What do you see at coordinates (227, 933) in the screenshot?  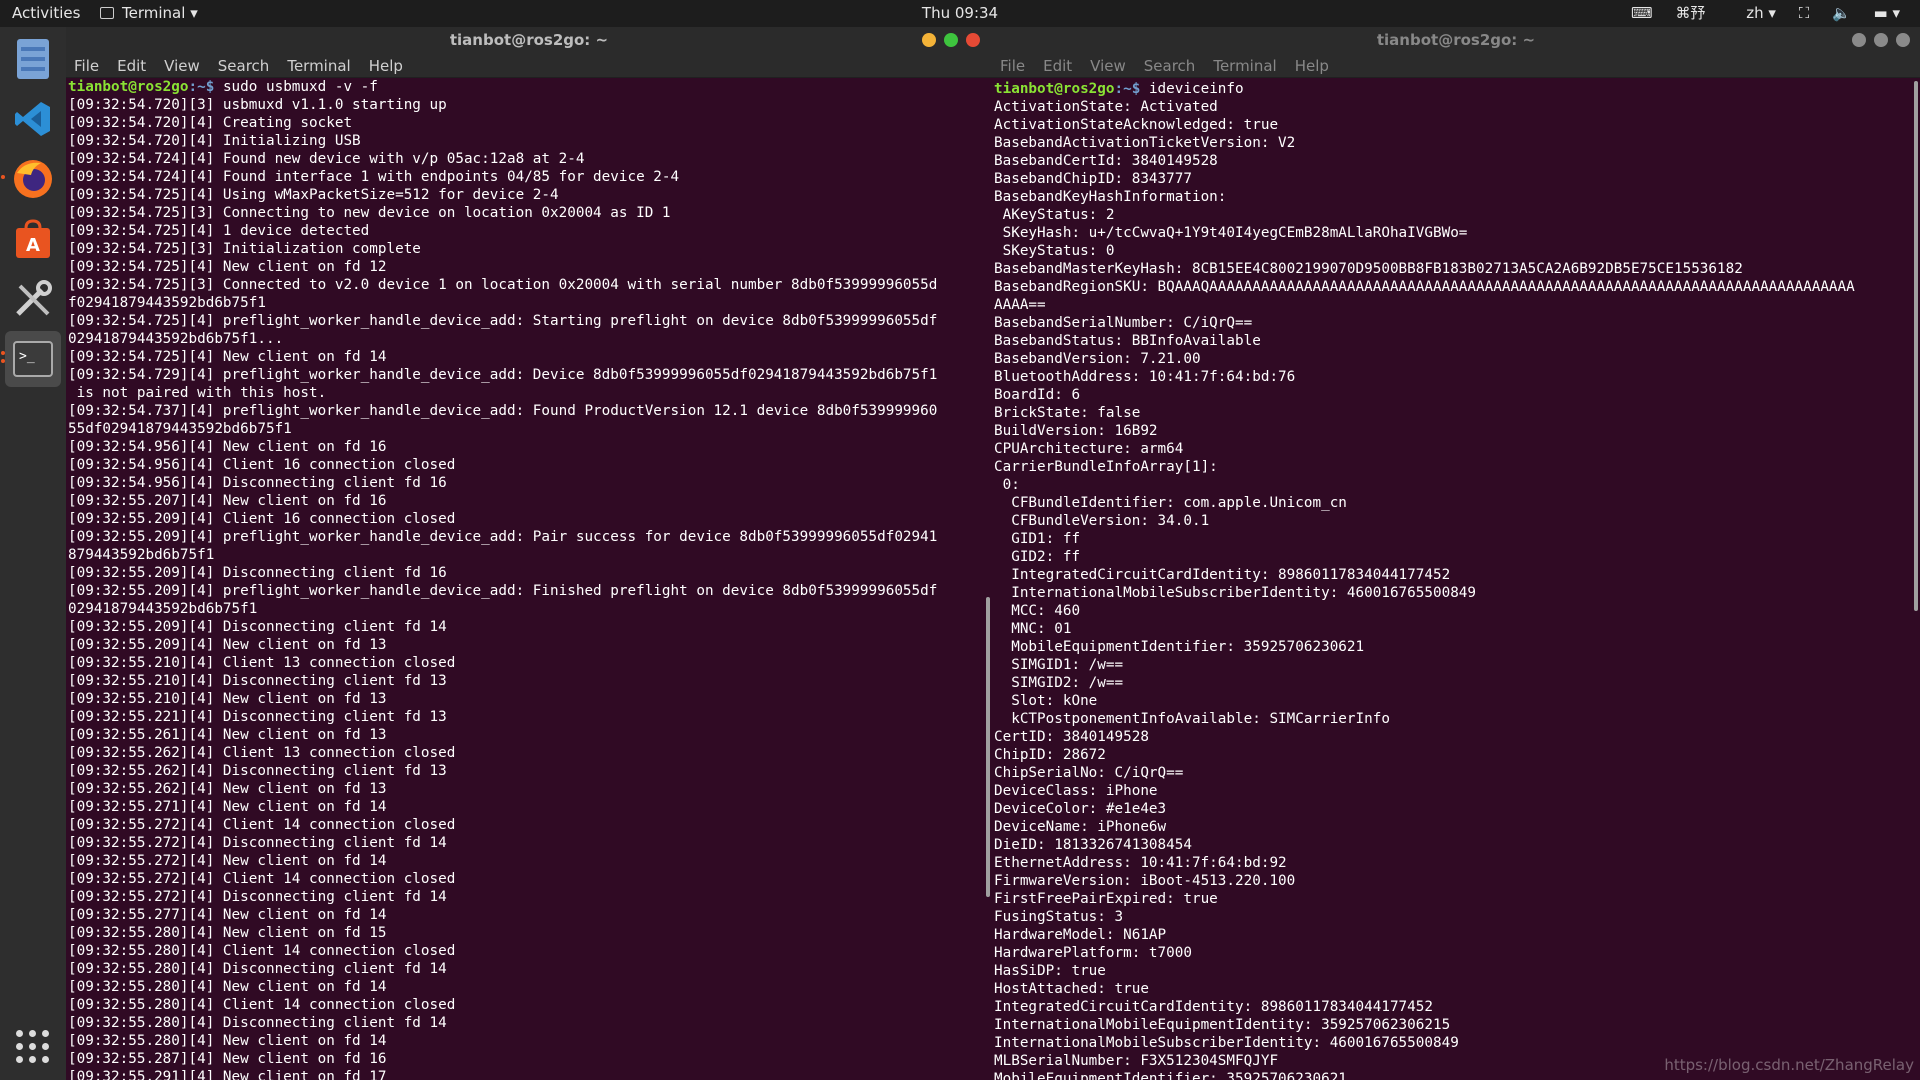 I see `terminal-line: [09:32:55.280][4] New client on fd 15` at bounding box center [227, 933].